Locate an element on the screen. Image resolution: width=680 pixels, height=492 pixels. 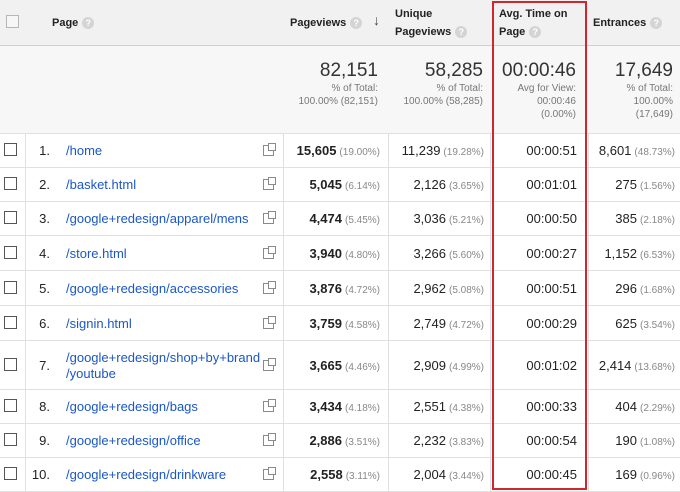
page-link: /signin.html is located at coordinates (99, 324).